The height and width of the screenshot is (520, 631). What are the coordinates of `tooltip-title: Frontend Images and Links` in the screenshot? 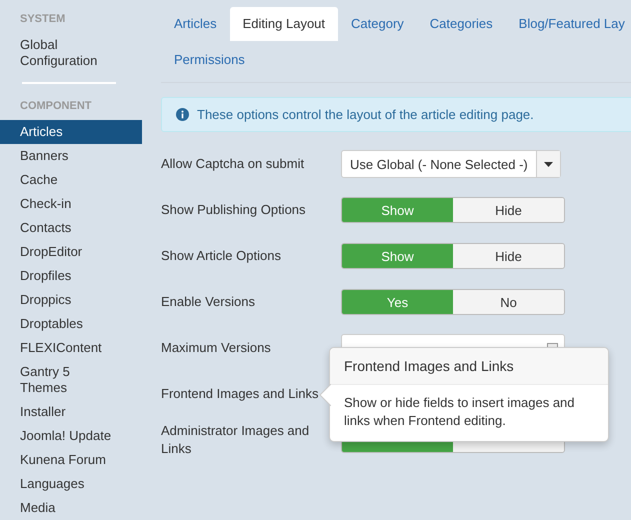 It's located at (469, 366).